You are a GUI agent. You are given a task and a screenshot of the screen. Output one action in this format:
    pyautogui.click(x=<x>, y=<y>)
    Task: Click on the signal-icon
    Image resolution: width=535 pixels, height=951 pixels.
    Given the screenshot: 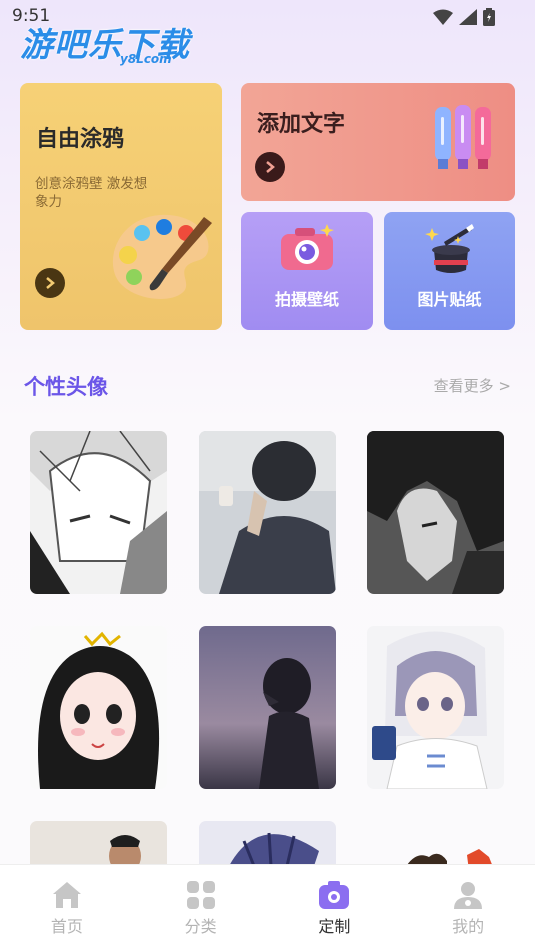 What is the action you would take?
    pyautogui.click(x=468, y=17)
    